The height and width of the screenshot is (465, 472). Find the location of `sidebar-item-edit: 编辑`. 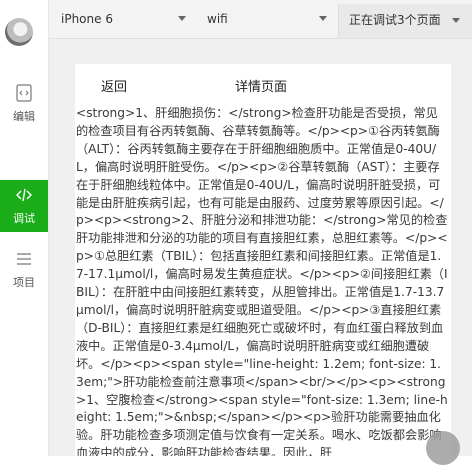

sidebar-item-edit: 编辑 is located at coordinates (24, 104).